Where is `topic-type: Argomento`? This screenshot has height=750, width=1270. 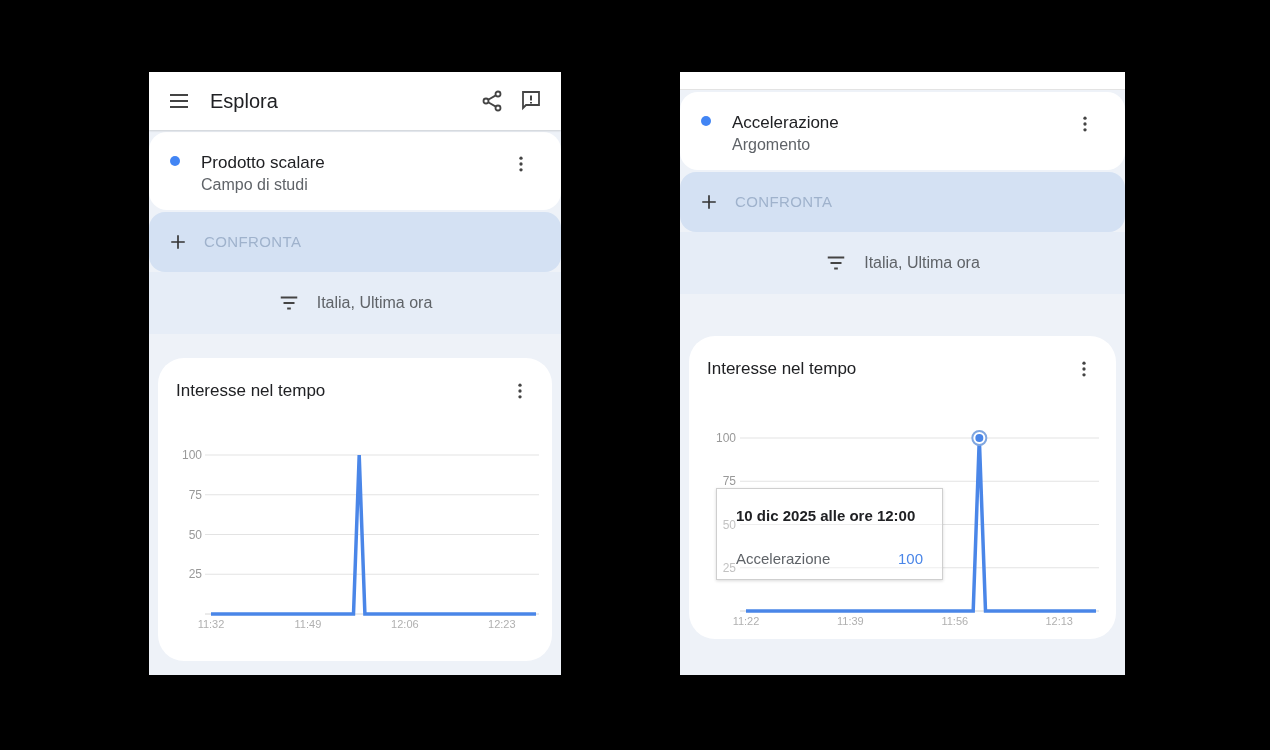 topic-type: Argomento is located at coordinates (772, 145).